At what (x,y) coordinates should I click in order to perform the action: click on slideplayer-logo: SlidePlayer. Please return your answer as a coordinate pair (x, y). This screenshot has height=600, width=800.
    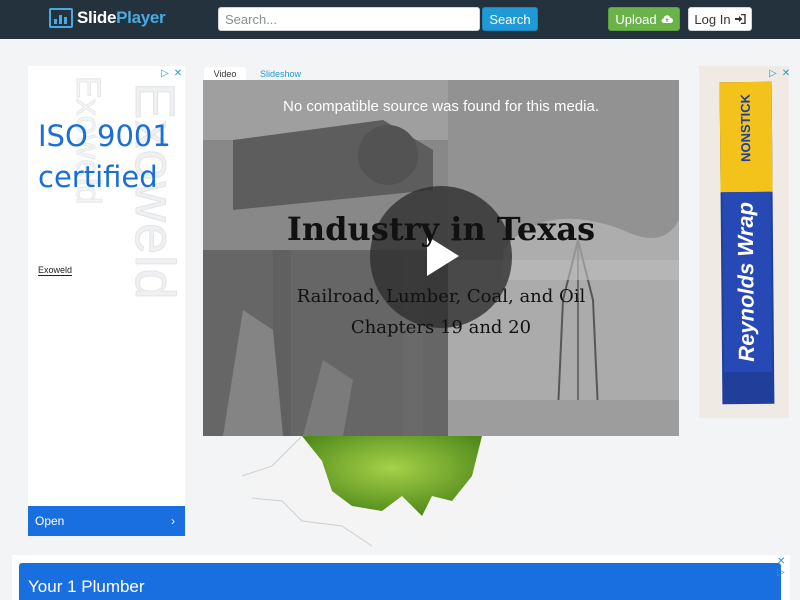
    Looking at the image, I should click on (107, 18).